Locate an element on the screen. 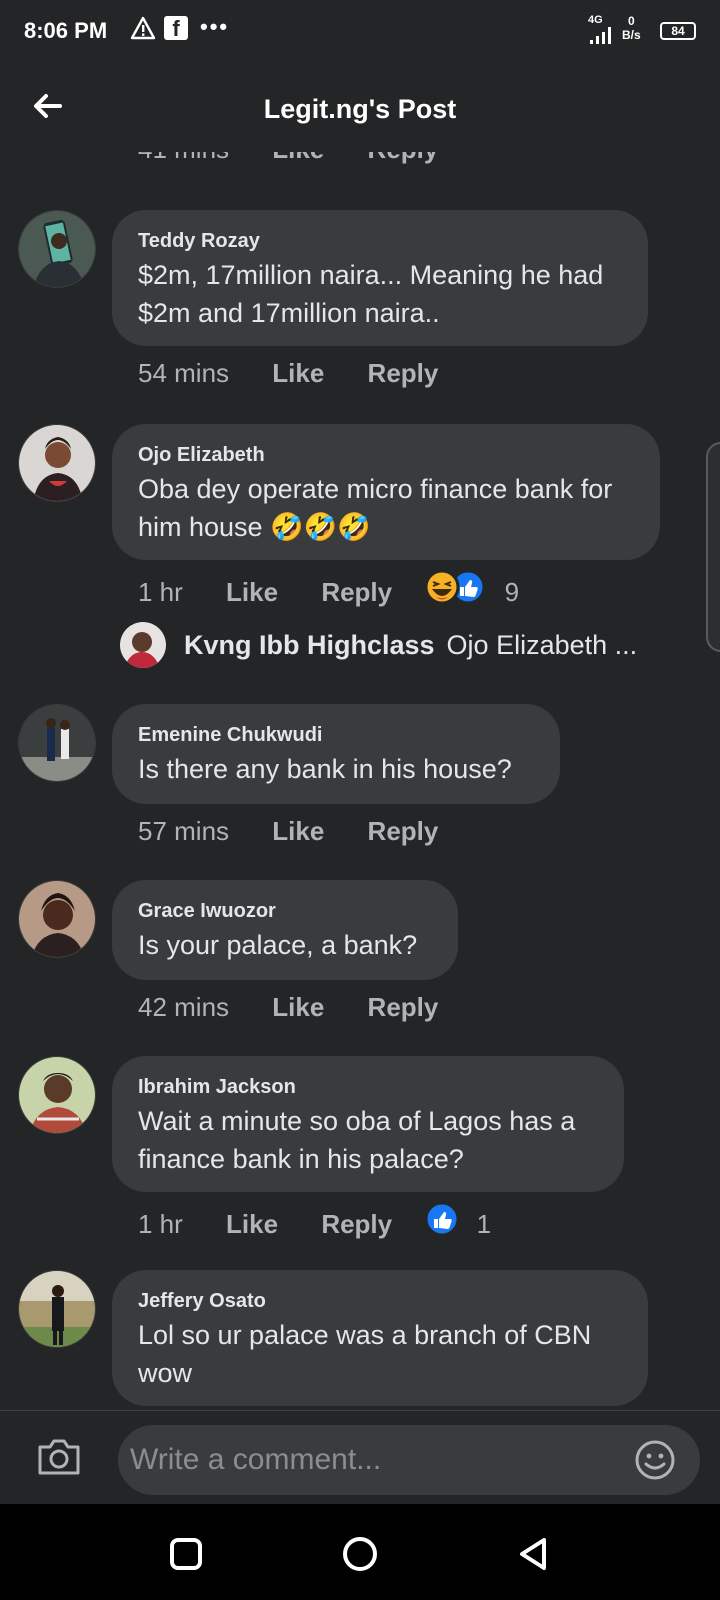 The image size is (720, 1600). comment-author: Ojo Elizabeth is located at coordinates (386, 455).